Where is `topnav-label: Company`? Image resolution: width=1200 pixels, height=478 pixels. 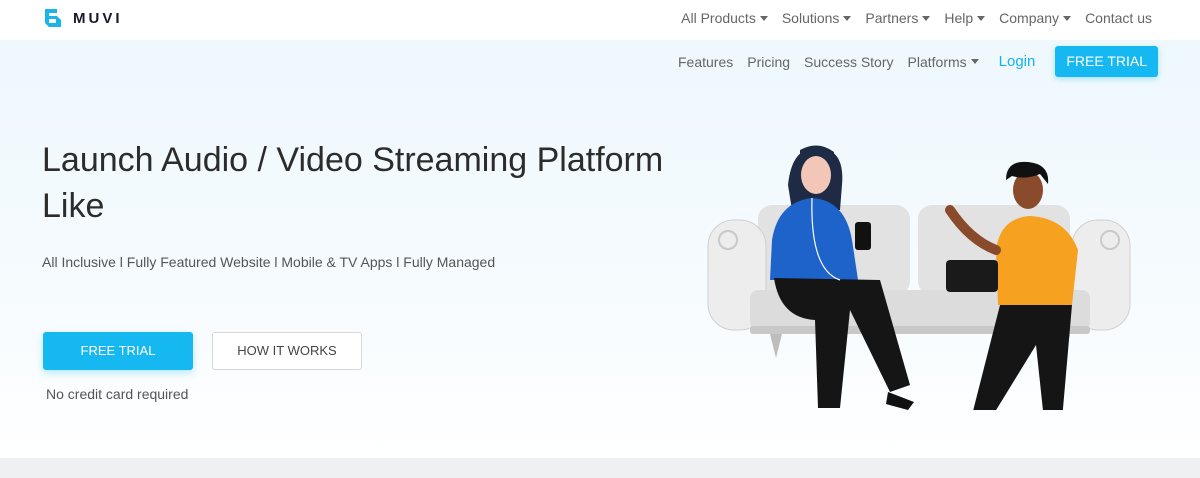 topnav-label: Company is located at coordinates (1029, 18).